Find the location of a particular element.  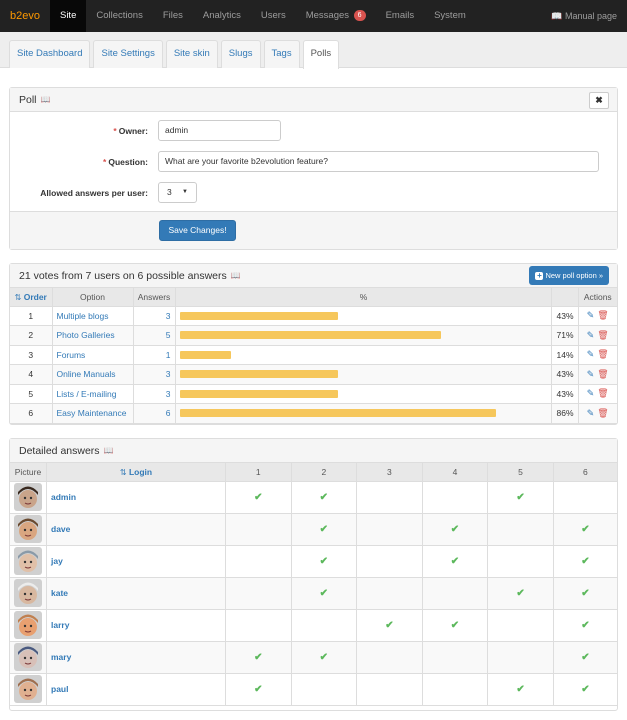

user-login-link: jay is located at coordinates (57, 561).